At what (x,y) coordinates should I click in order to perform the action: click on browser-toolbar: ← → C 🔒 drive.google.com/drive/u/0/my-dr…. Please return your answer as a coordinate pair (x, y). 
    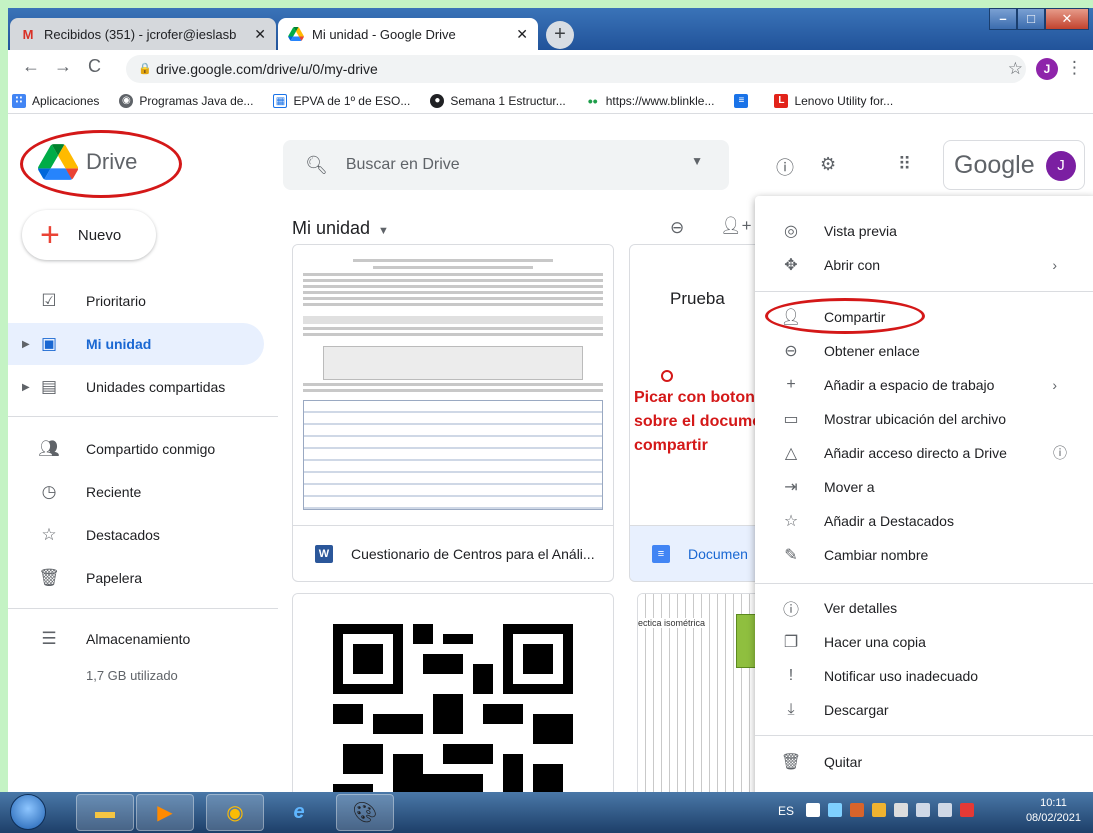
    Looking at the image, I should click on (550, 69).